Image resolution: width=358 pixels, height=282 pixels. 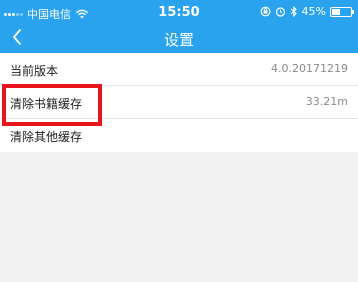 What do you see at coordinates (293, 11) in the screenshot?
I see `bluetooth-icon` at bounding box center [293, 11].